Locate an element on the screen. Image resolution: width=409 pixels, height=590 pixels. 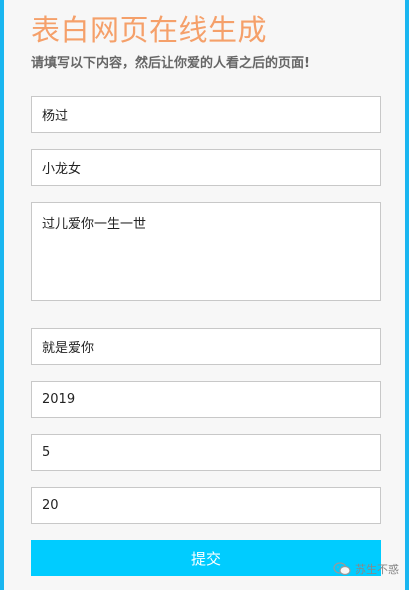
watermark: 苏生不惑 is located at coordinates (366, 569).